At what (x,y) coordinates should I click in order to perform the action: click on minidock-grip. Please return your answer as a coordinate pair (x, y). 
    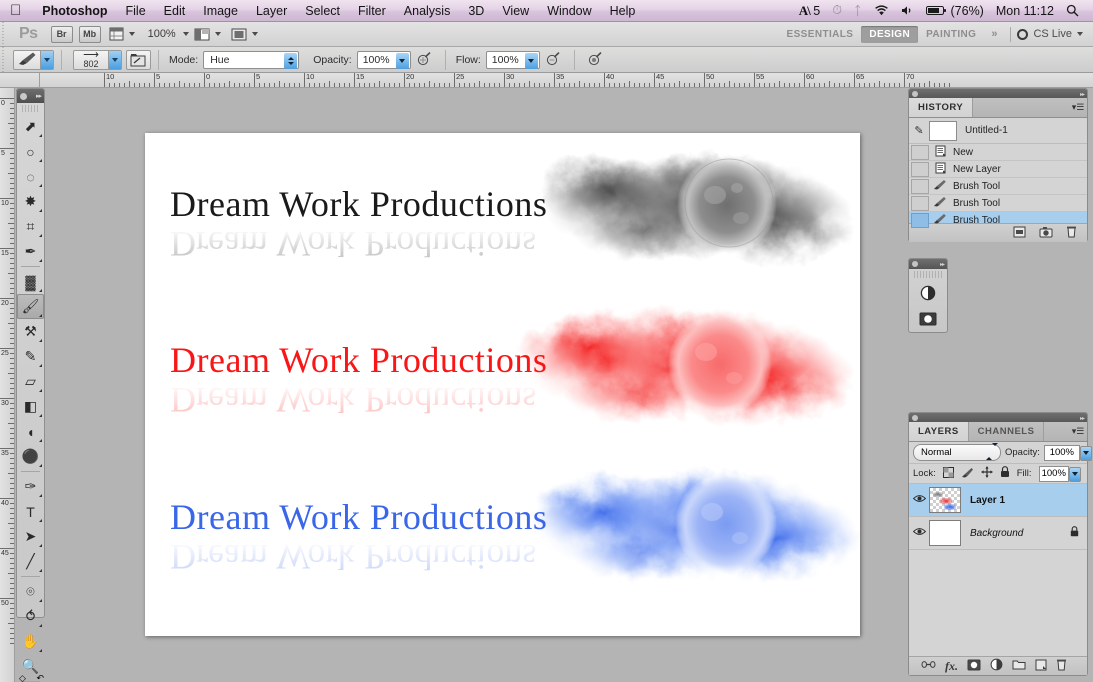
    Looking at the image, I should click on (928, 274).